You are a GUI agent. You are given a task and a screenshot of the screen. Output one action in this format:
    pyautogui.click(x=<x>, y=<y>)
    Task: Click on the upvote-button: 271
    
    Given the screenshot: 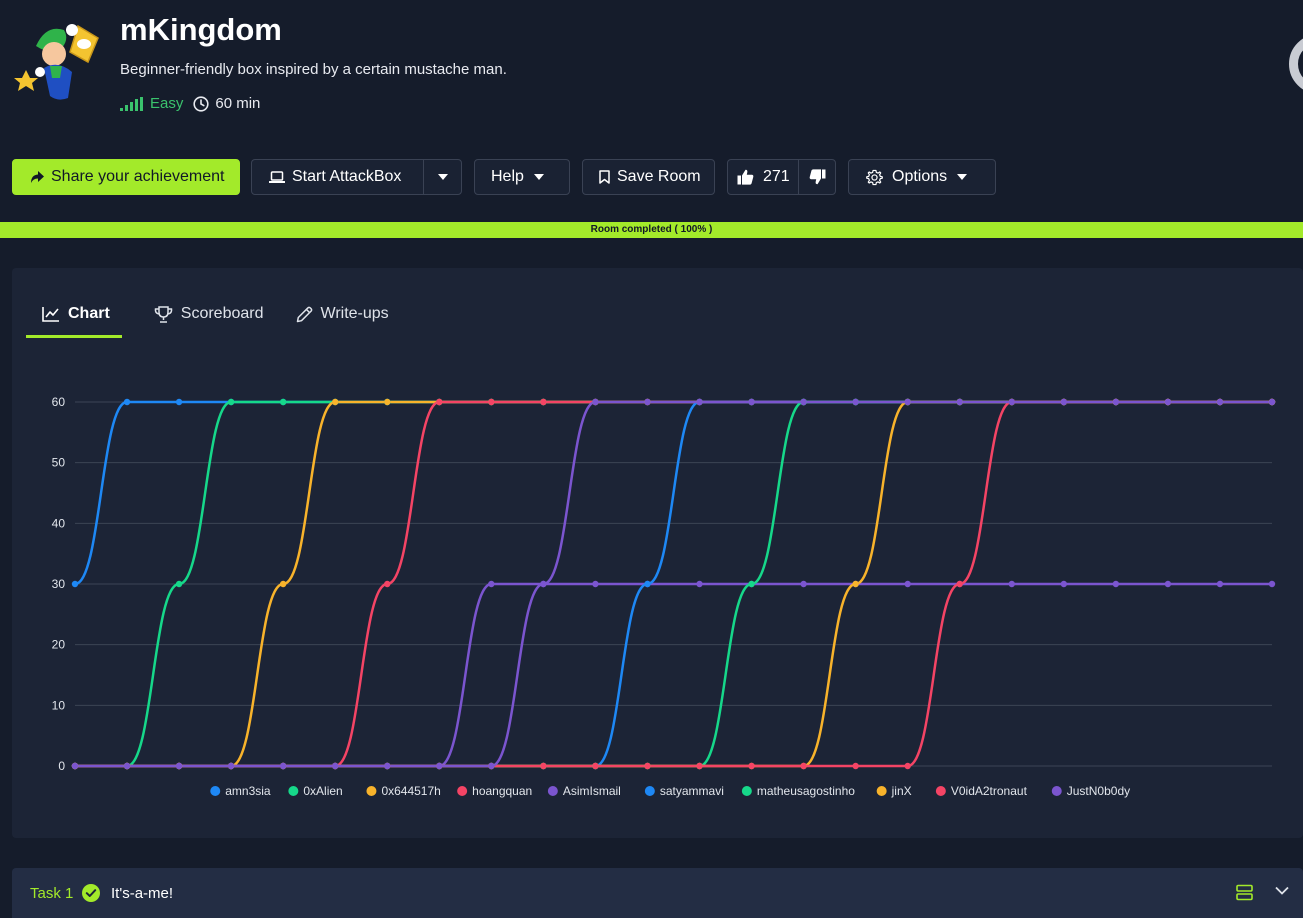 What is the action you would take?
    pyautogui.click(x=763, y=177)
    